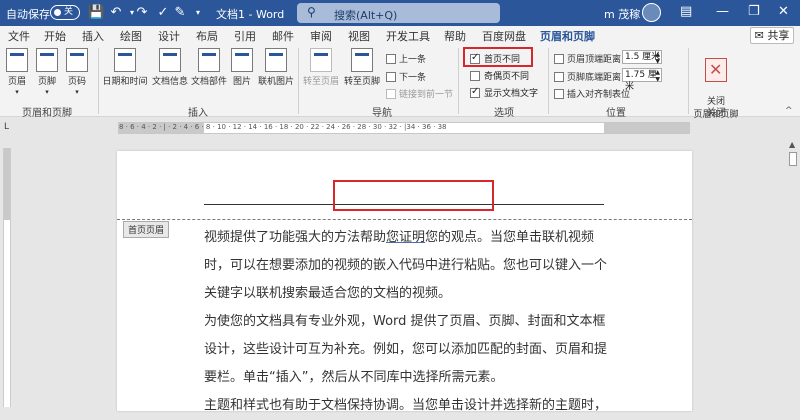 The height and width of the screenshot is (420, 800). Describe the element at coordinates (406, 58) in the screenshot. I see `previous-button: 上一条` at that location.